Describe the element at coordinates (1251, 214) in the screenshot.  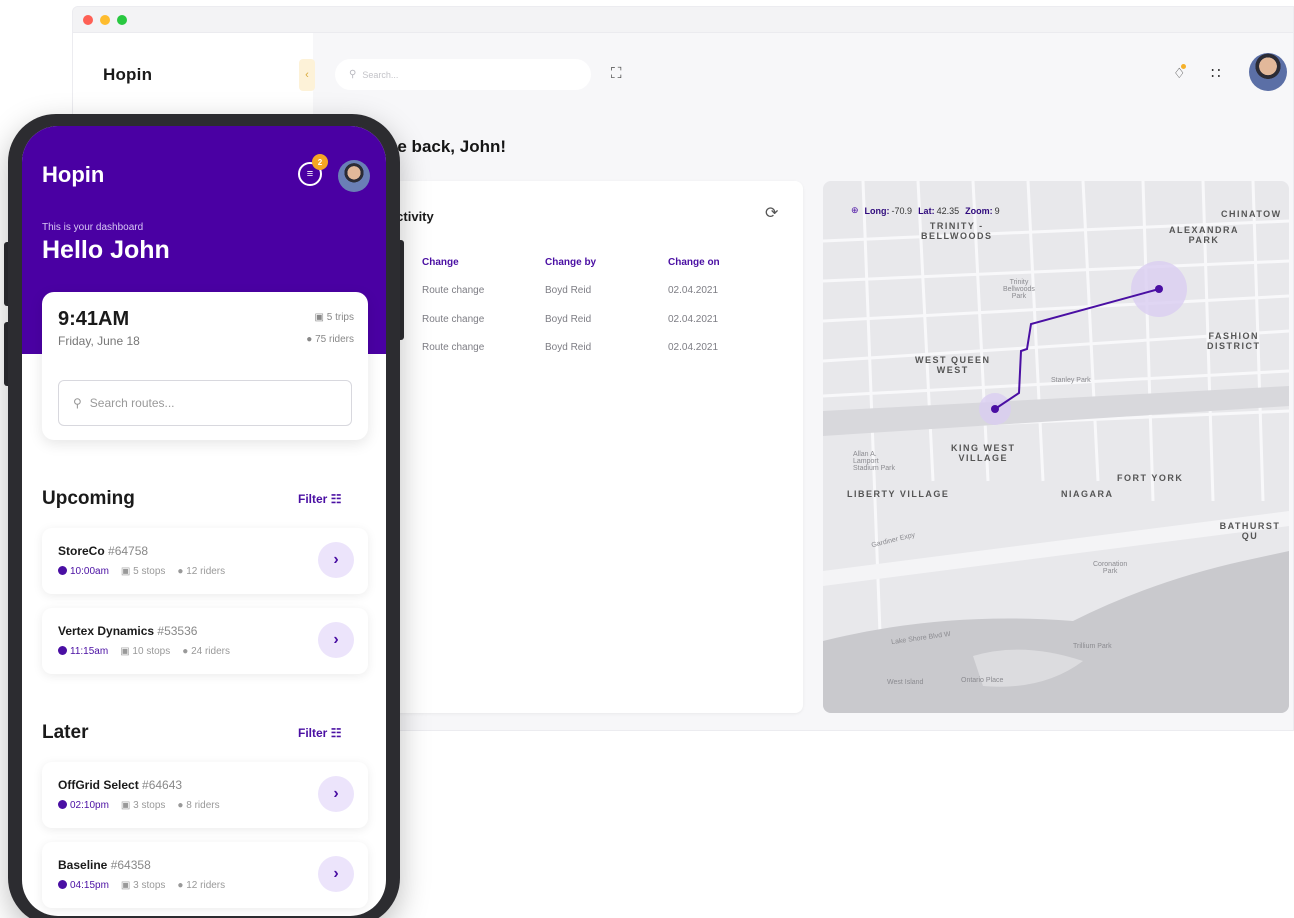
I see `map-label: CHINATOW` at that location.